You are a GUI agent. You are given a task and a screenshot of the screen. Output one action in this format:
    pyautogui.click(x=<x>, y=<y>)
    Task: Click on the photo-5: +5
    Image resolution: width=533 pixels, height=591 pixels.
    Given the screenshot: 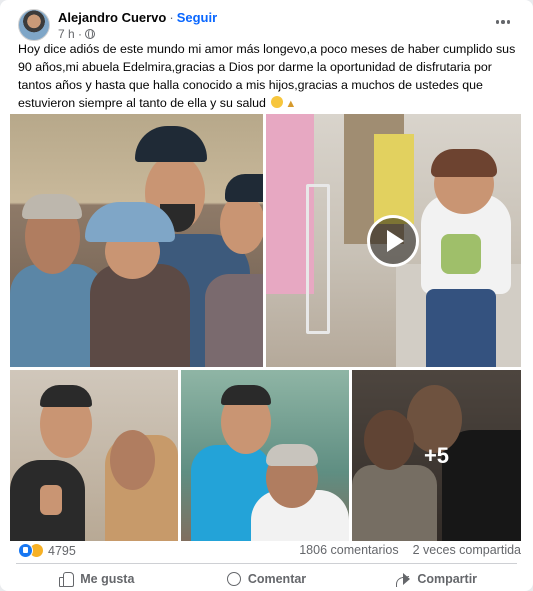 What is the action you would take?
    pyautogui.click(x=436, y=455)
    